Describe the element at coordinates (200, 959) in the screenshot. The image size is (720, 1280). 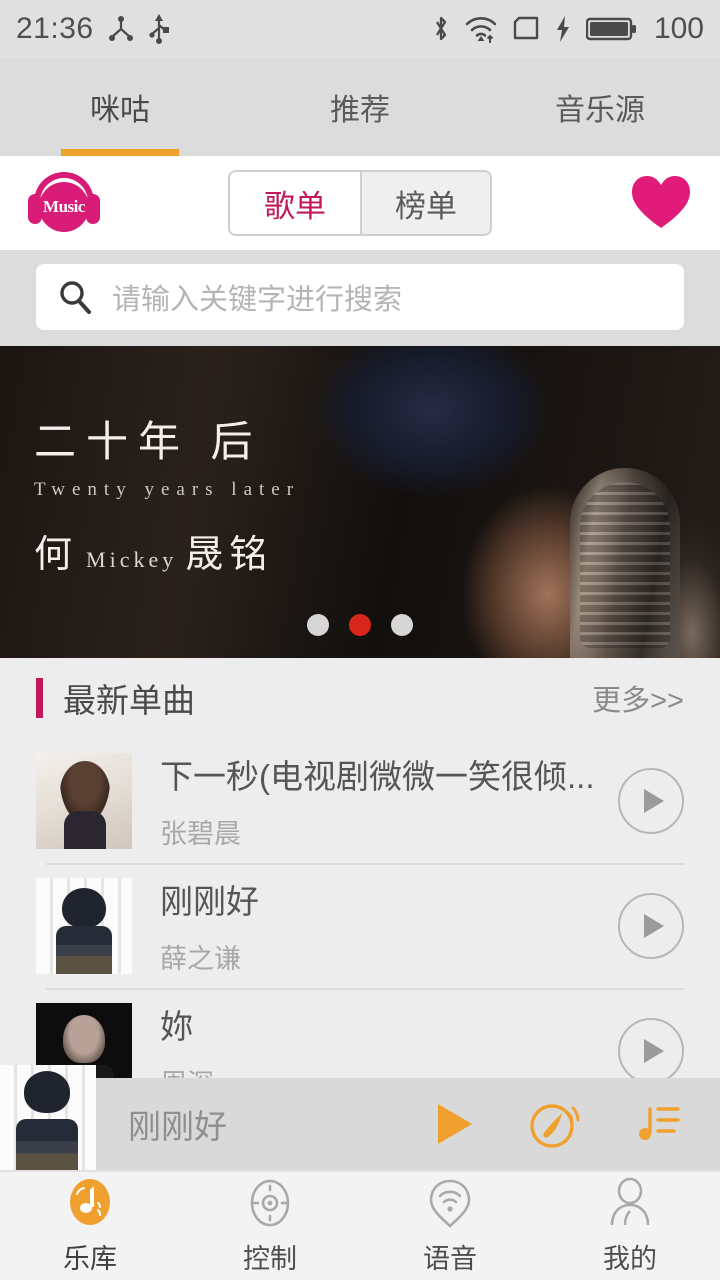
I see `song-artist: 薛之谦` at that location.